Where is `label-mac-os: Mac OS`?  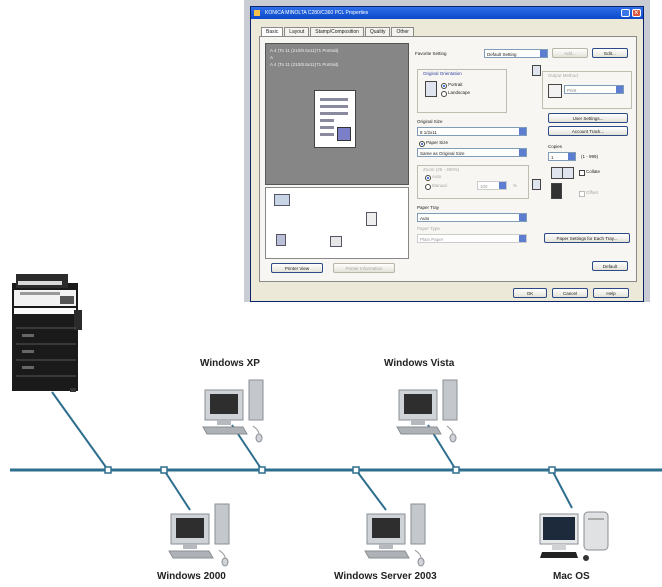 label-mac-os: Mac OS is located at coordinates (571, 576).